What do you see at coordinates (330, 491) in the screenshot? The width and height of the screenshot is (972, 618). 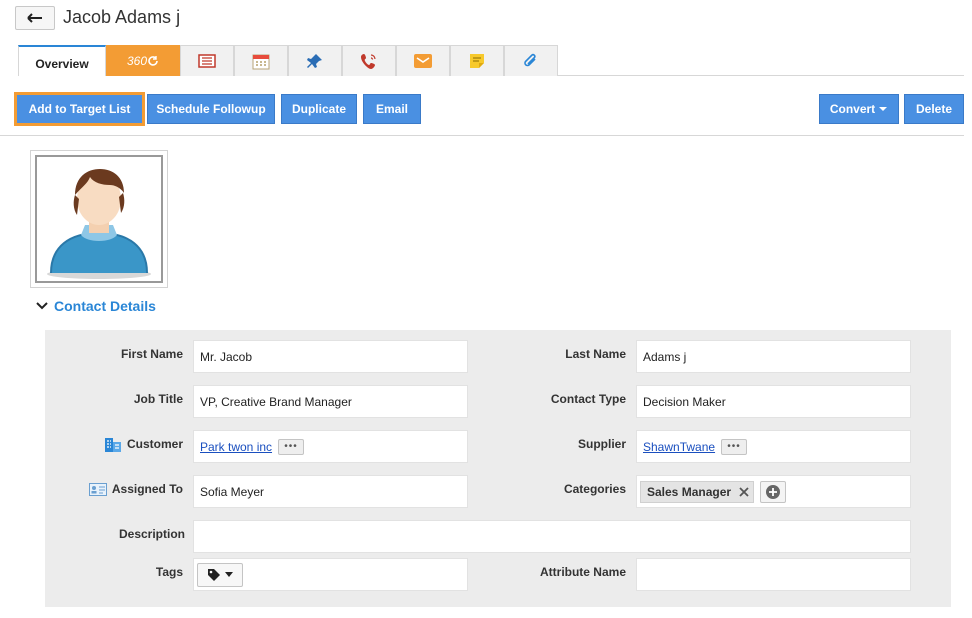 I see `assigned-to-field: Sofia Meyer` at bounding box center [330, 491].